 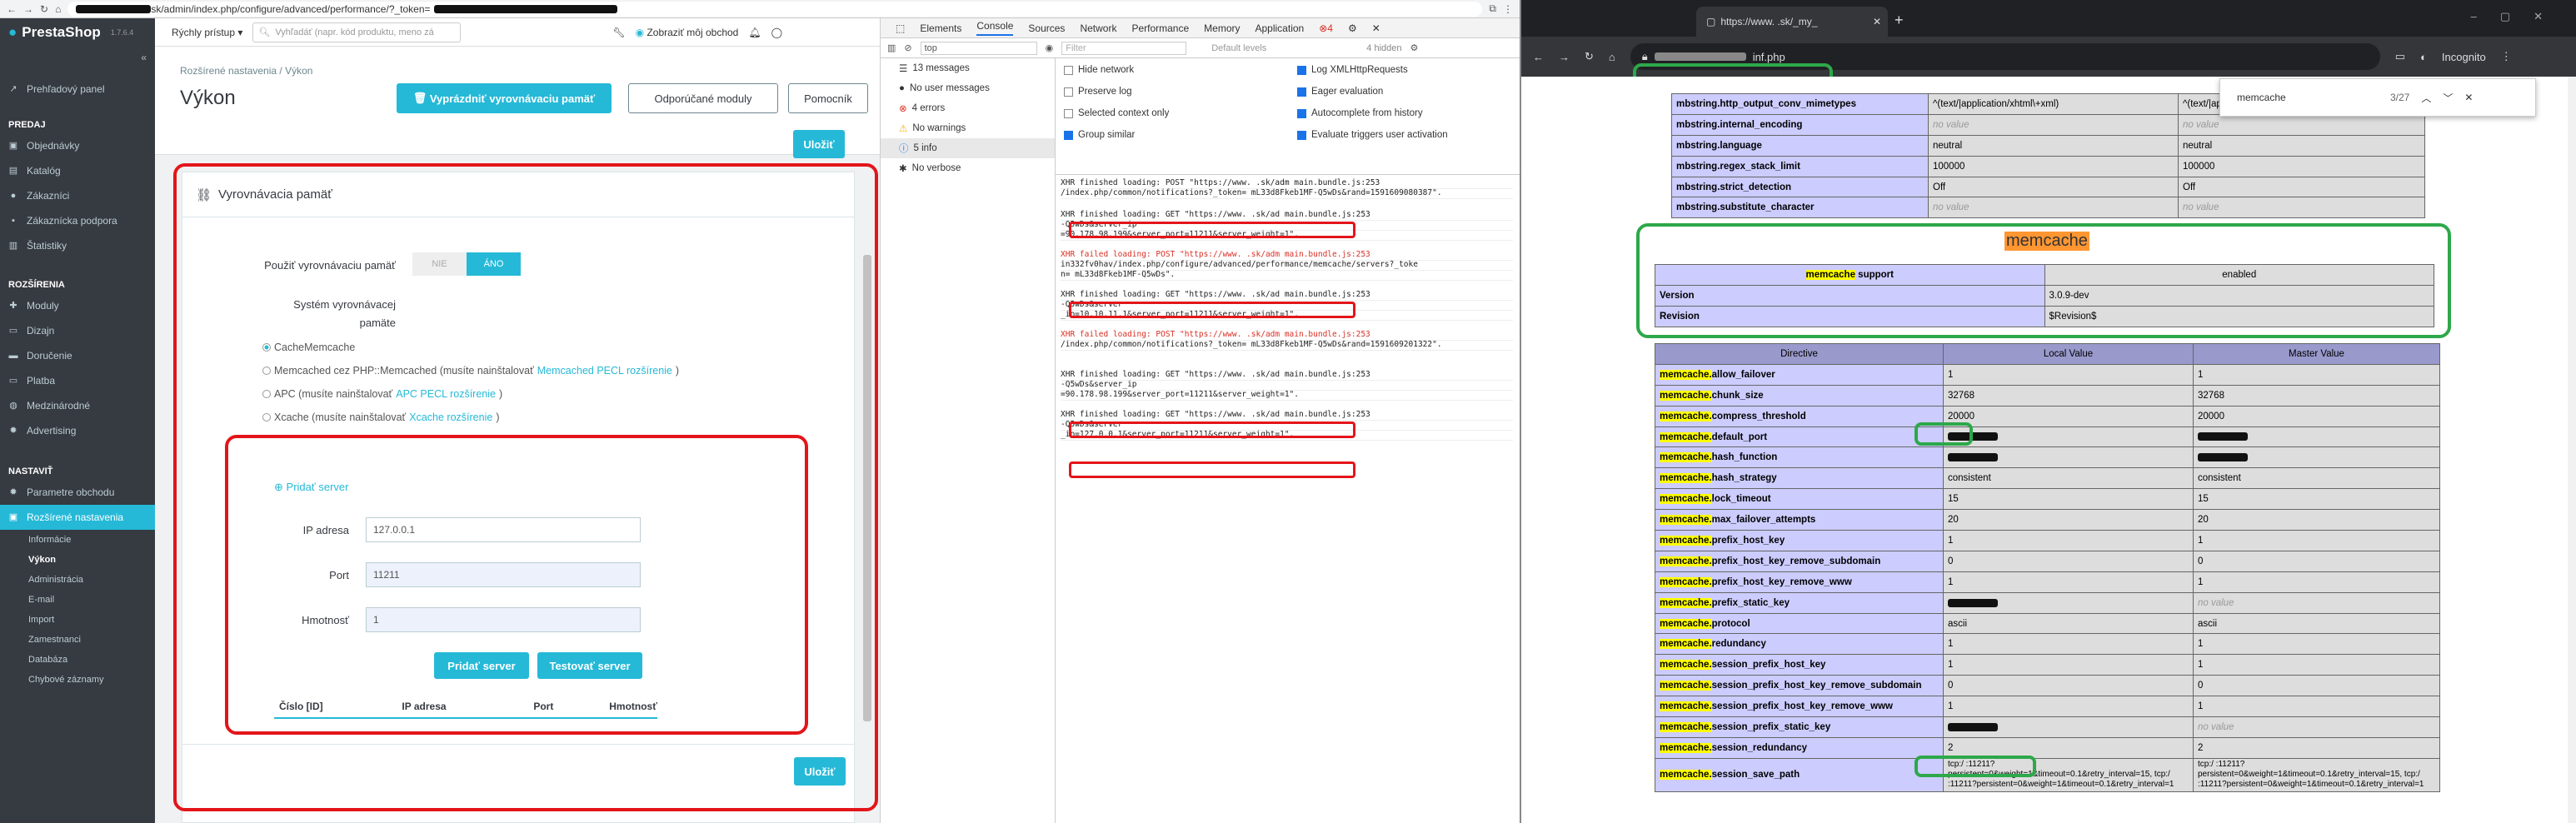 I want to click on collapse-sidebar-icon: «, so click(x=77, y=58).